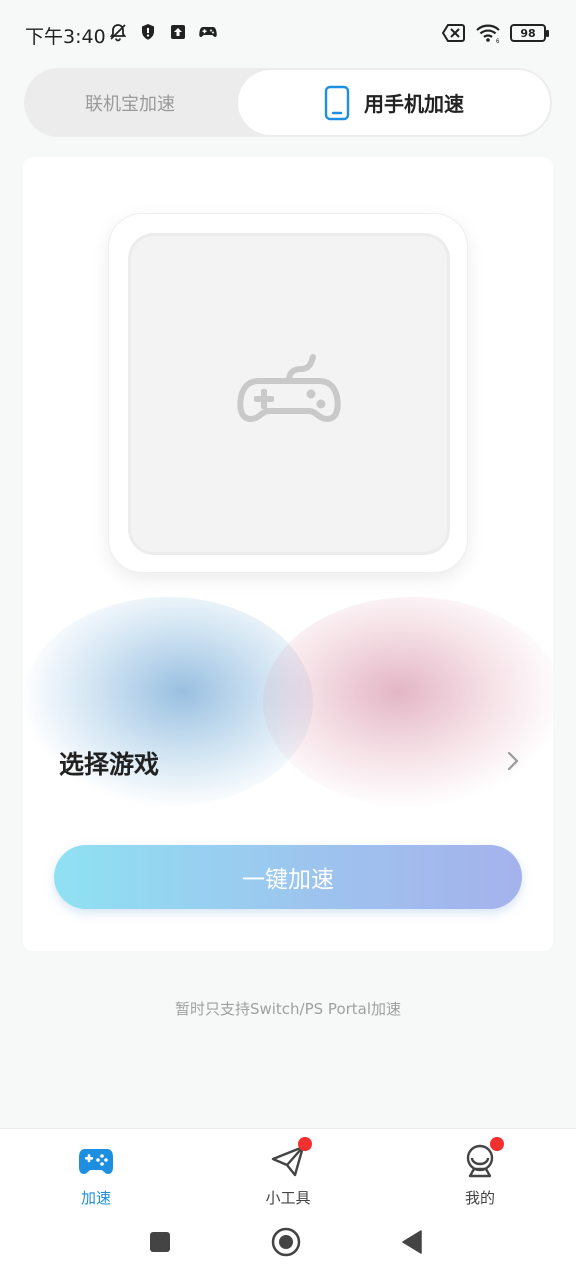 The height and width of the screenshot is (1280, 576). I want to click on one-click-boost-button: 一键加速, so click(288, 877).